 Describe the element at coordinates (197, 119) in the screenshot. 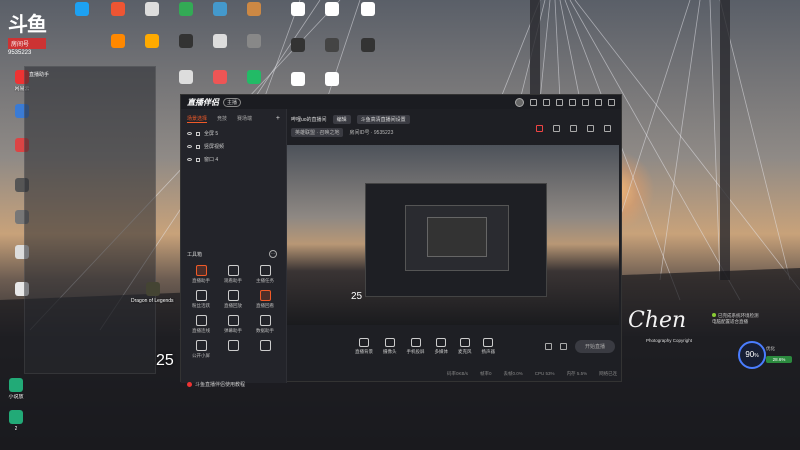

I see `tab-scene: 场景选择` at that location.